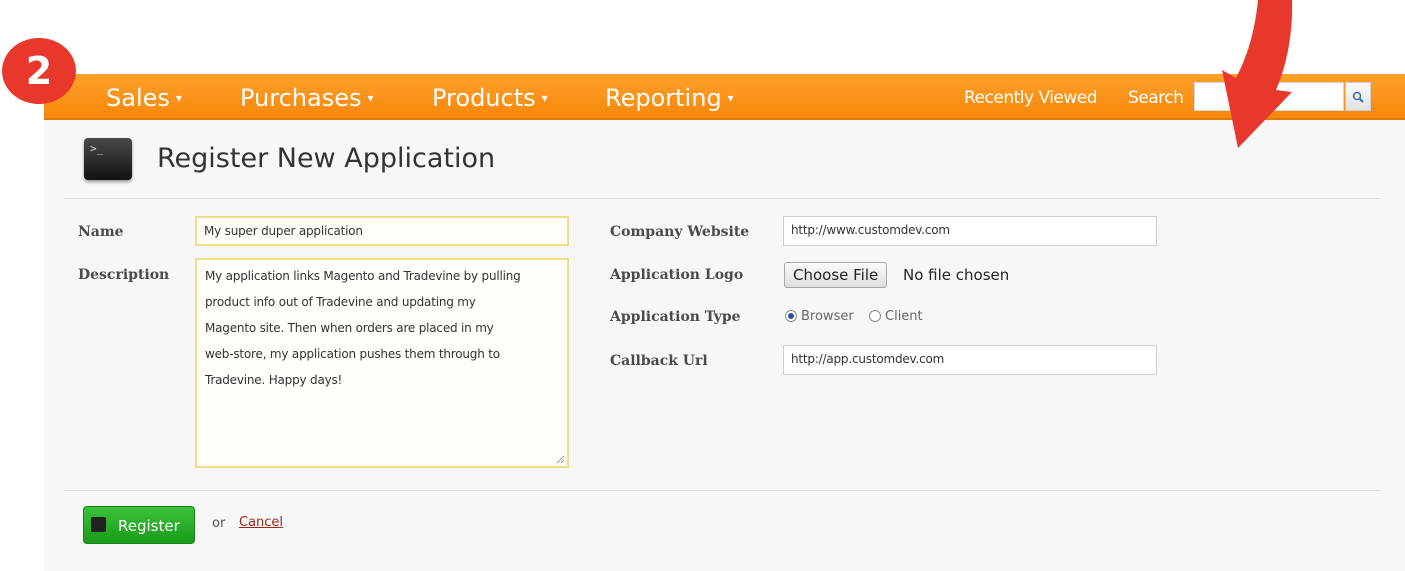 This screenshot has height=571, width=1405. I want to click on file-status-text: No file chosen, so click(956, 275).